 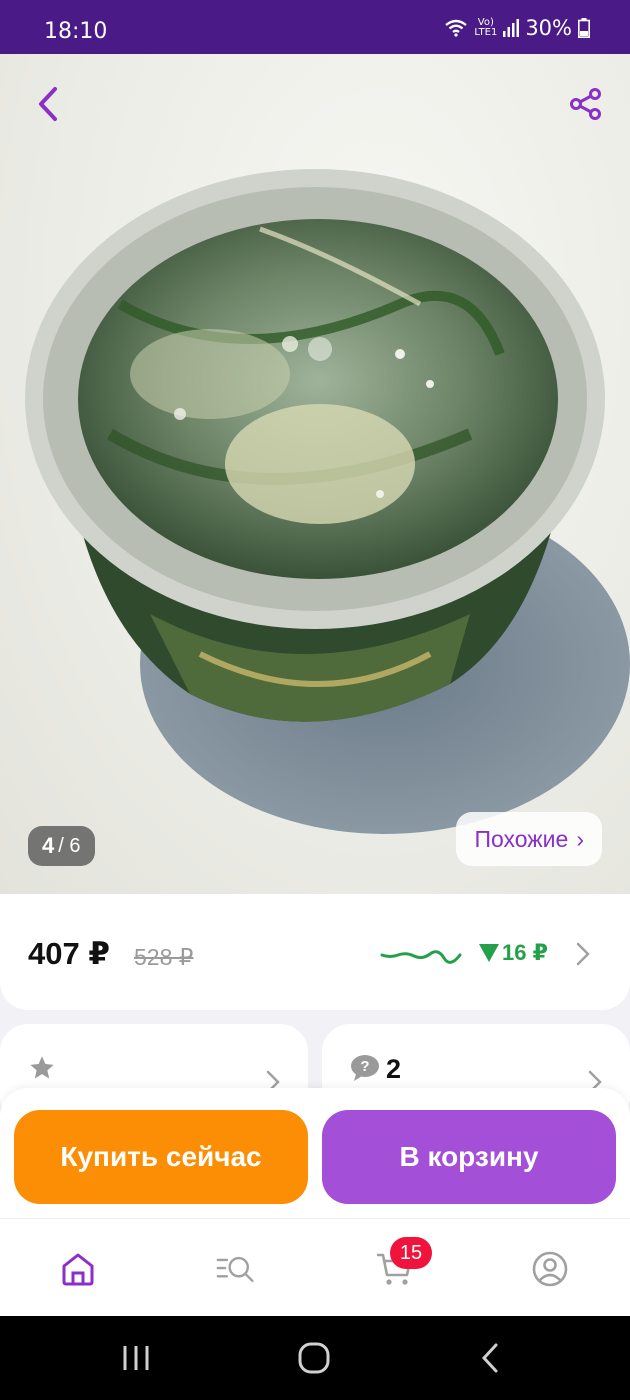 I want to click on nav-home, so click(x=78, y=1269).